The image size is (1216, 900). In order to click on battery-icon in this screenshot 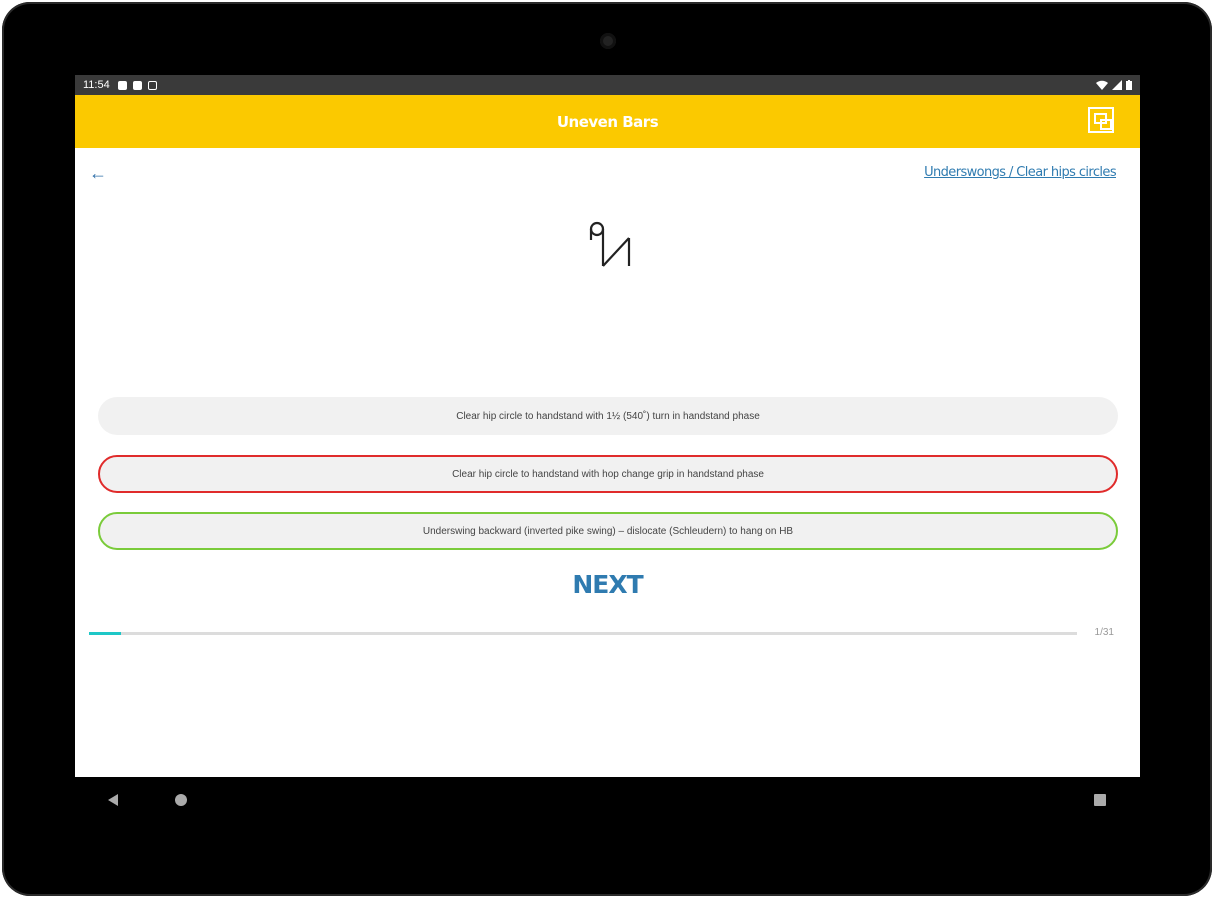, I will do `click(1129, 85)`.